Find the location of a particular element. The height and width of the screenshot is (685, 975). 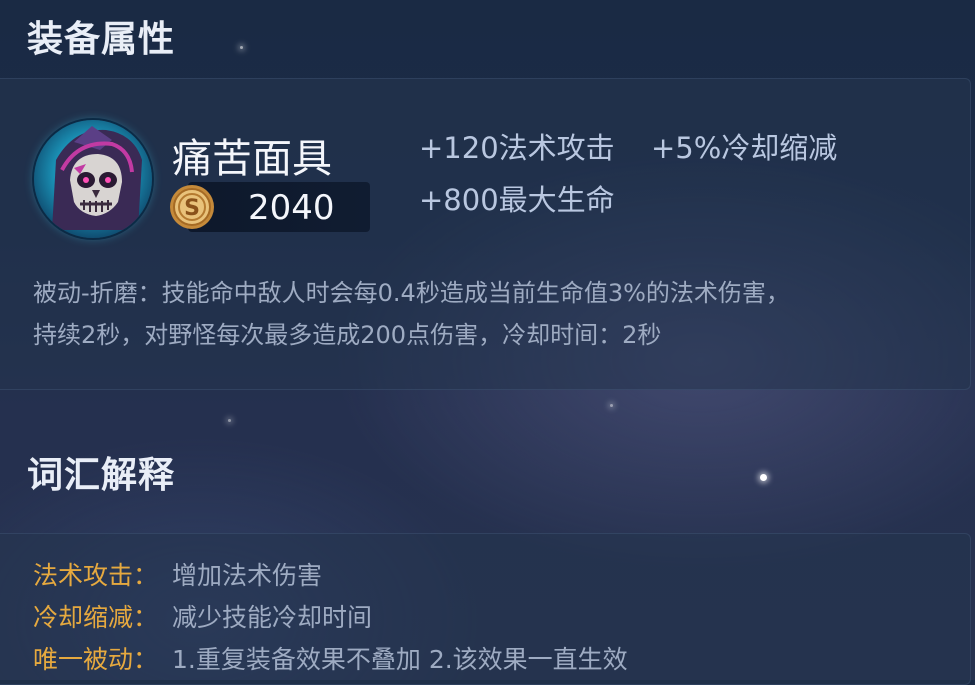

stat-magic-attack: +120法术攻击 is located at coordinates (517, 148).